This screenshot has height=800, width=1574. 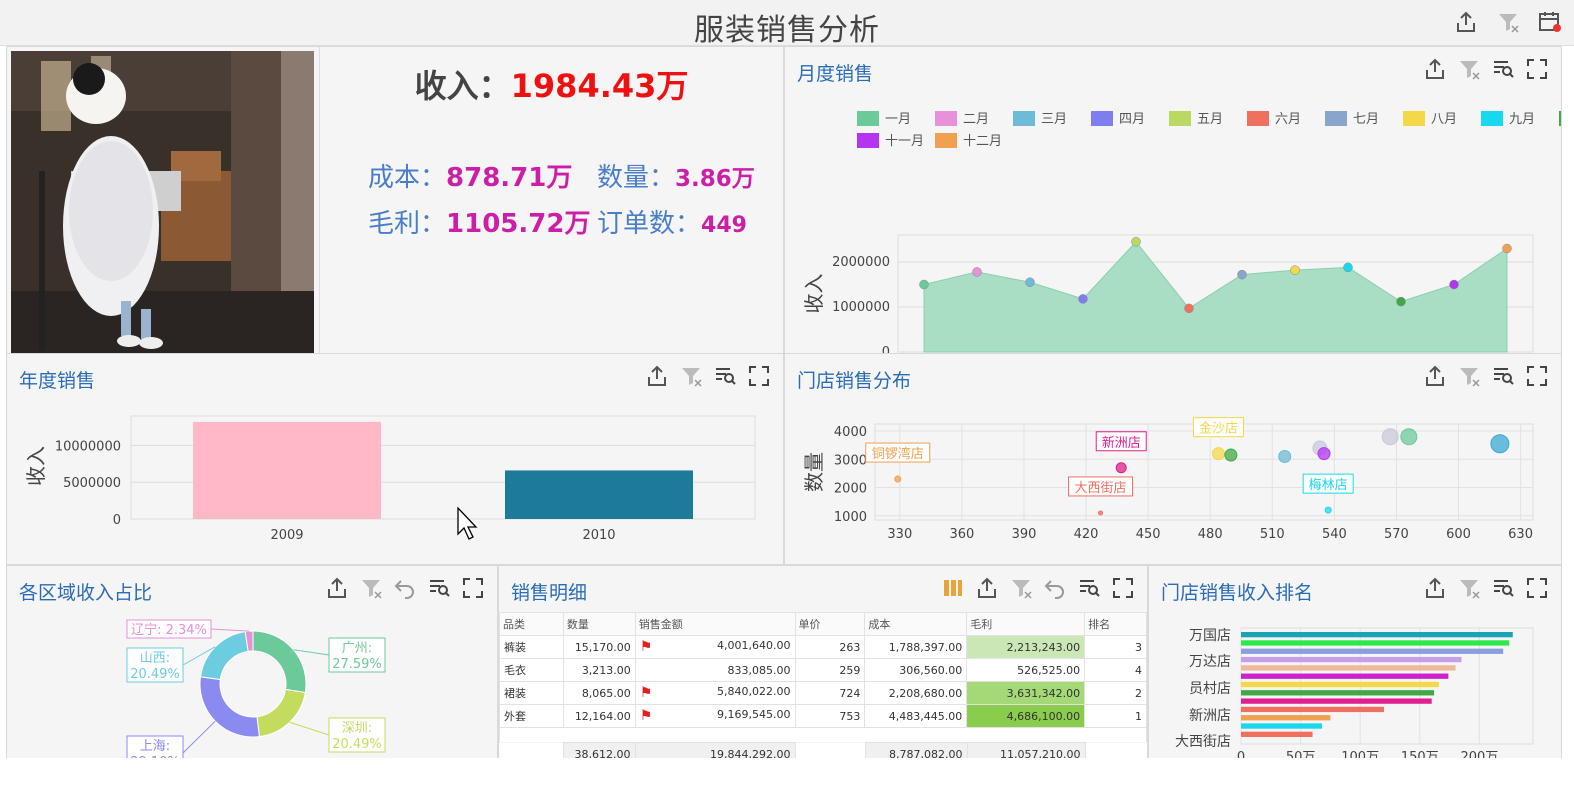 I want to click on column-header: 品类, so click(x=531, y=624).